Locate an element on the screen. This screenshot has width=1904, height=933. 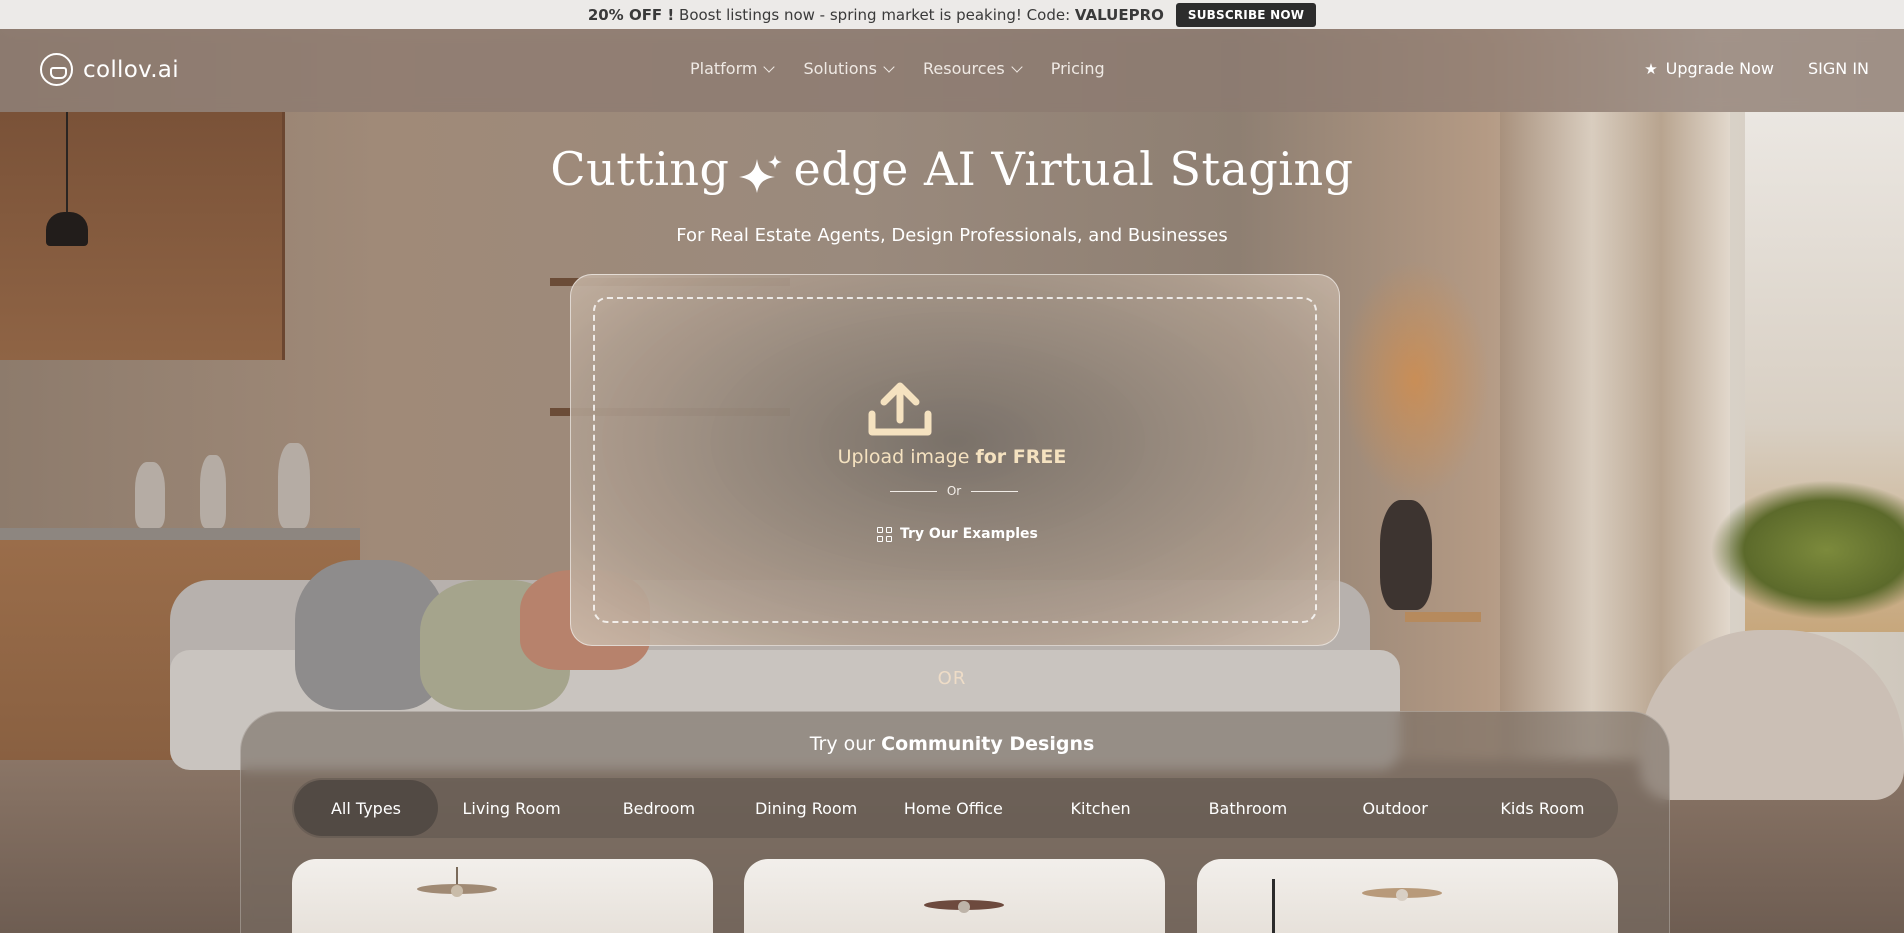
main-nav: Platform Solutions Resources Pricing is located at coordinates (897, 68).